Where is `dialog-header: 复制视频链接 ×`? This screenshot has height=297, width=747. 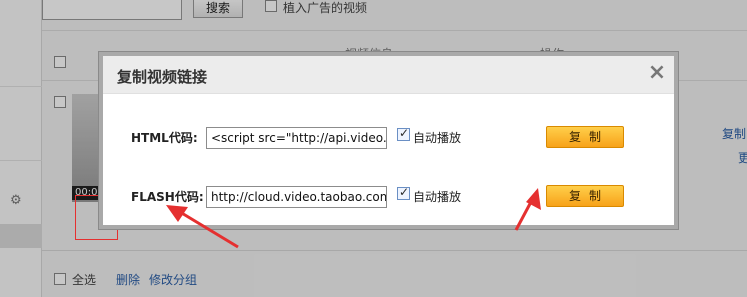 dialog-header: 复制视频链接 × is located at coordinates (388, 75).